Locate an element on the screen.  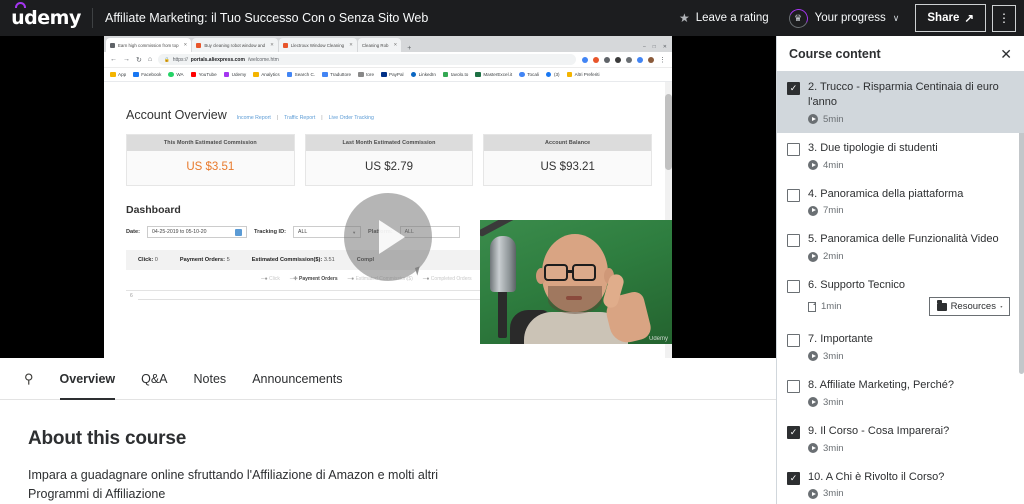
minimize-icon: – is located at coordinates (644, 47).